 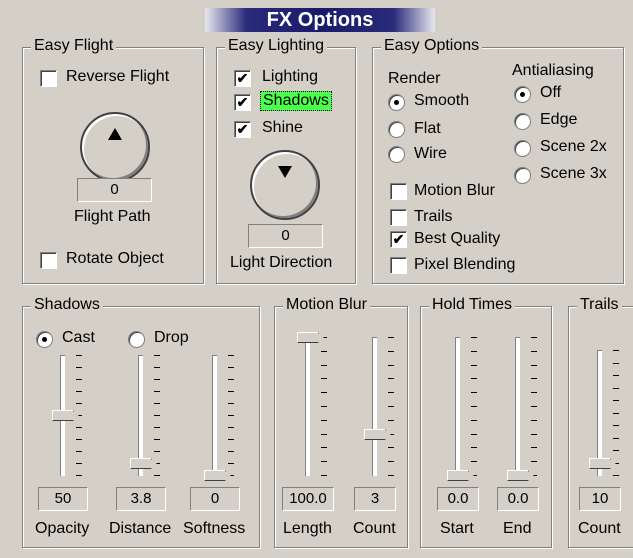 What do you see at coordinates (433, 217) in the screenshot?
I see `trails-label: Trails` at bounding box center [433, 217].